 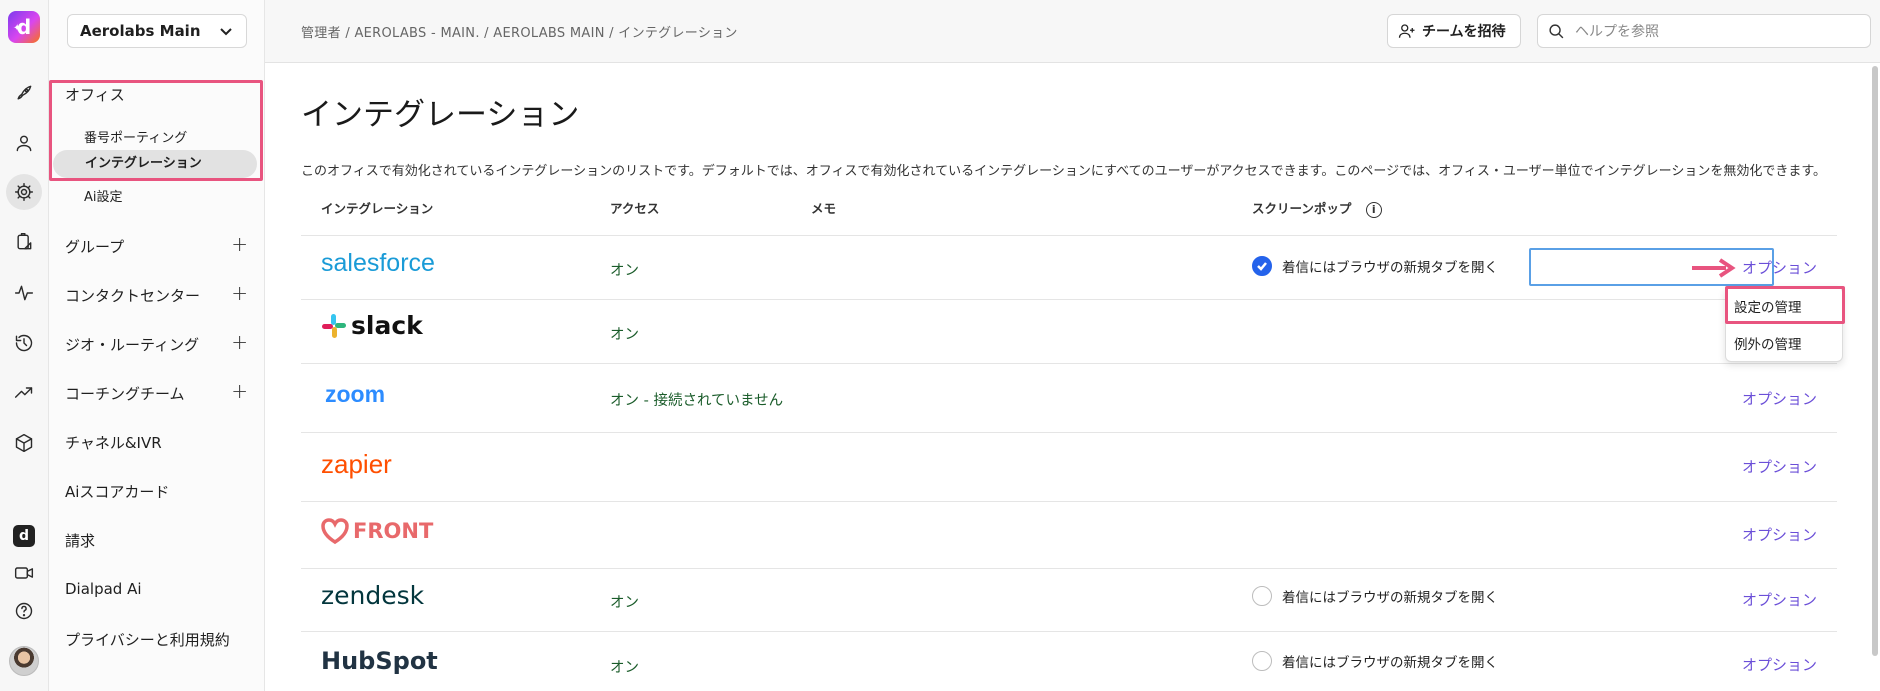 I want to click on cube-icon, so click(x=24, y=443).